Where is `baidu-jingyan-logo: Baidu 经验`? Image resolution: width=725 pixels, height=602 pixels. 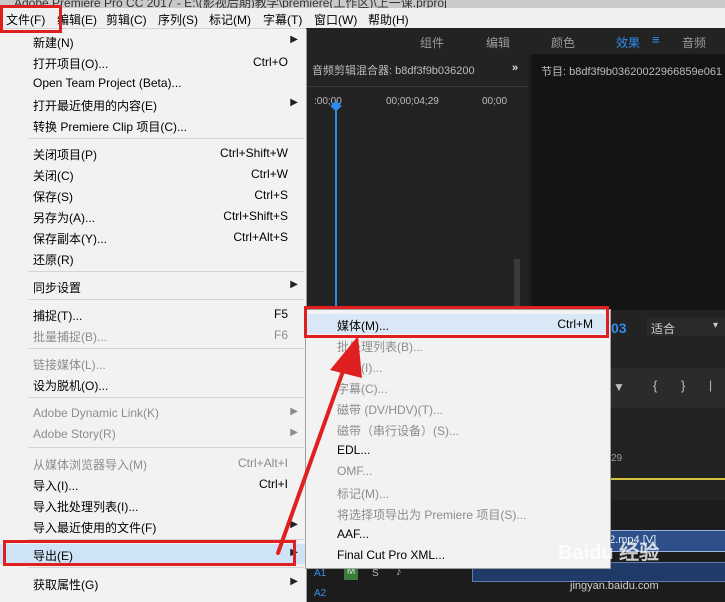
baidu-jingyan-logo: Baidu 经验 is located at coordinates (609, 553).